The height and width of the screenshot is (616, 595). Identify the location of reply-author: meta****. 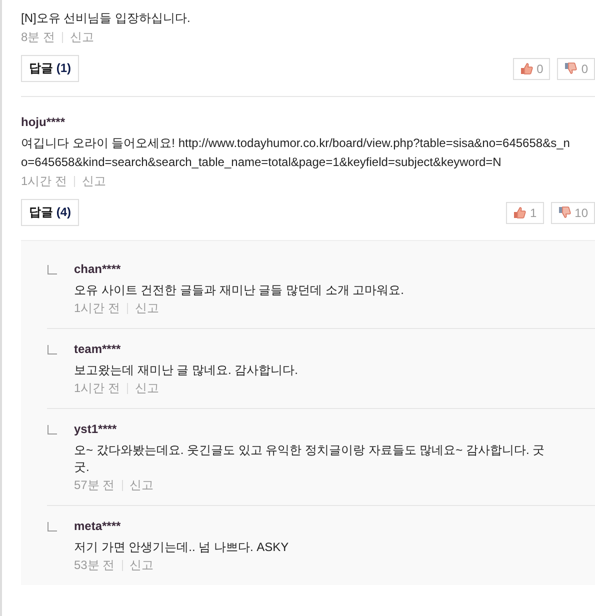
(97, 526).